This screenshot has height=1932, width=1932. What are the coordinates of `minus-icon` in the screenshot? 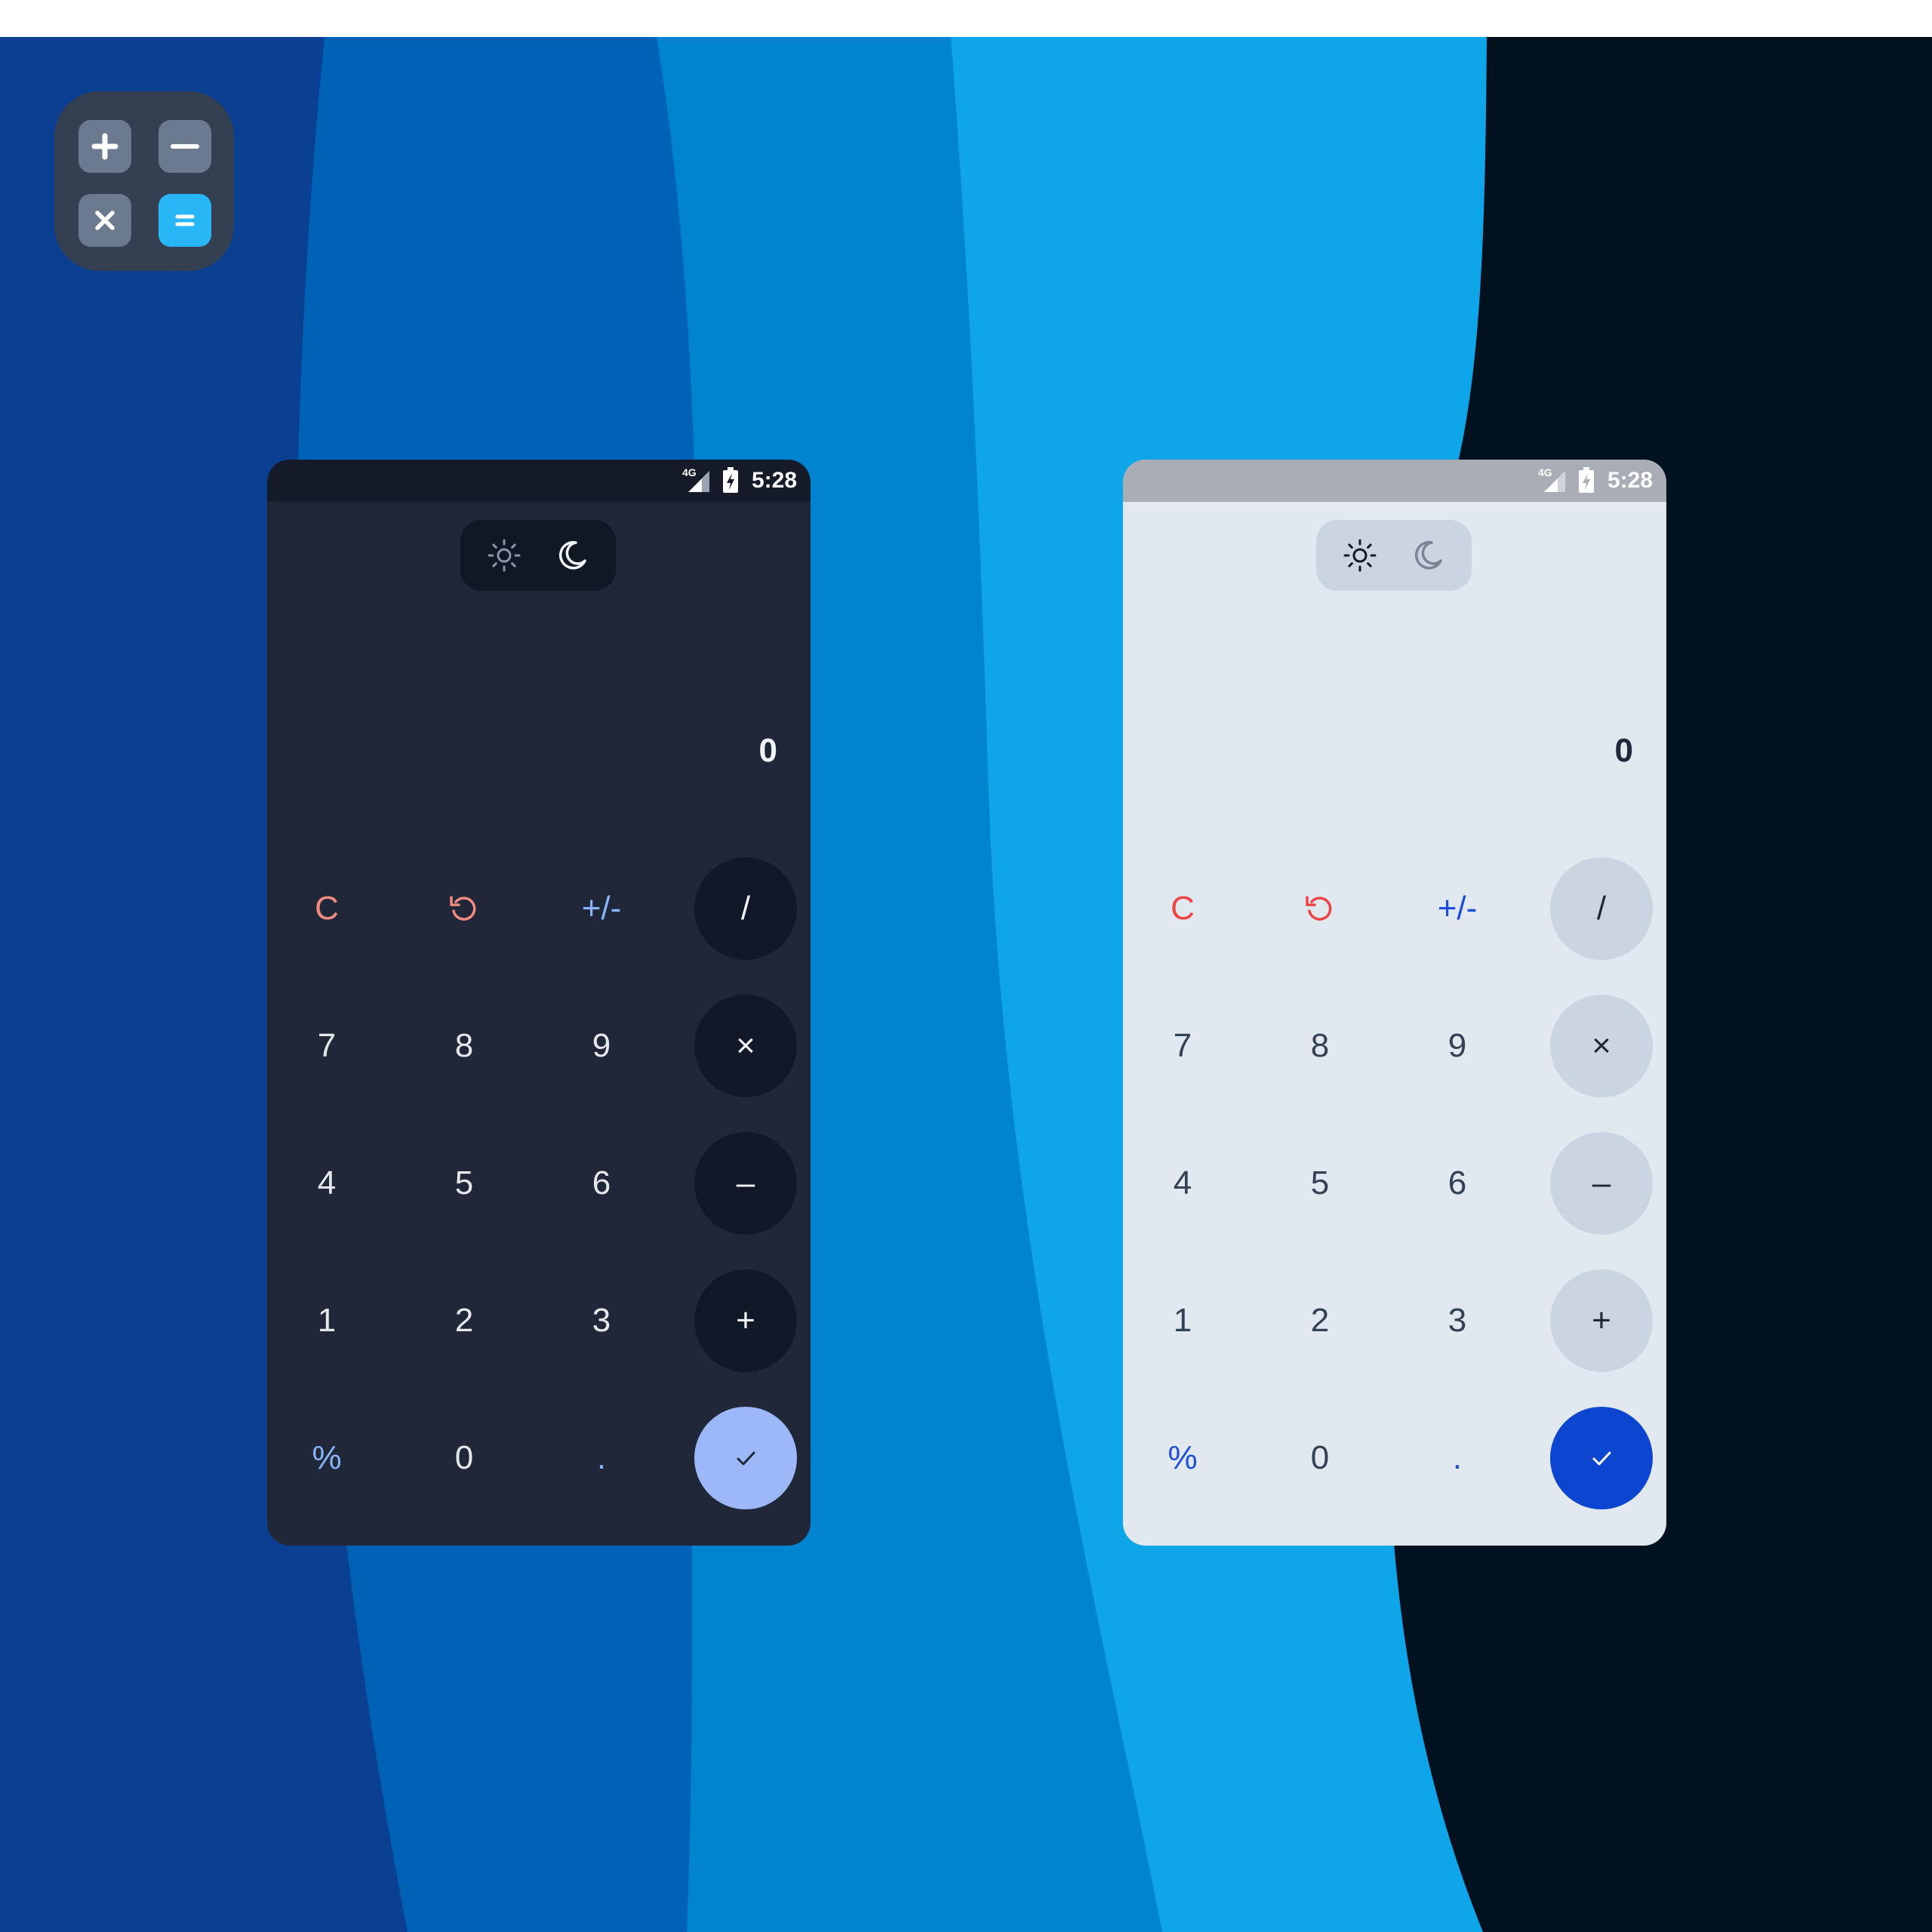 It's located at (185, 146).